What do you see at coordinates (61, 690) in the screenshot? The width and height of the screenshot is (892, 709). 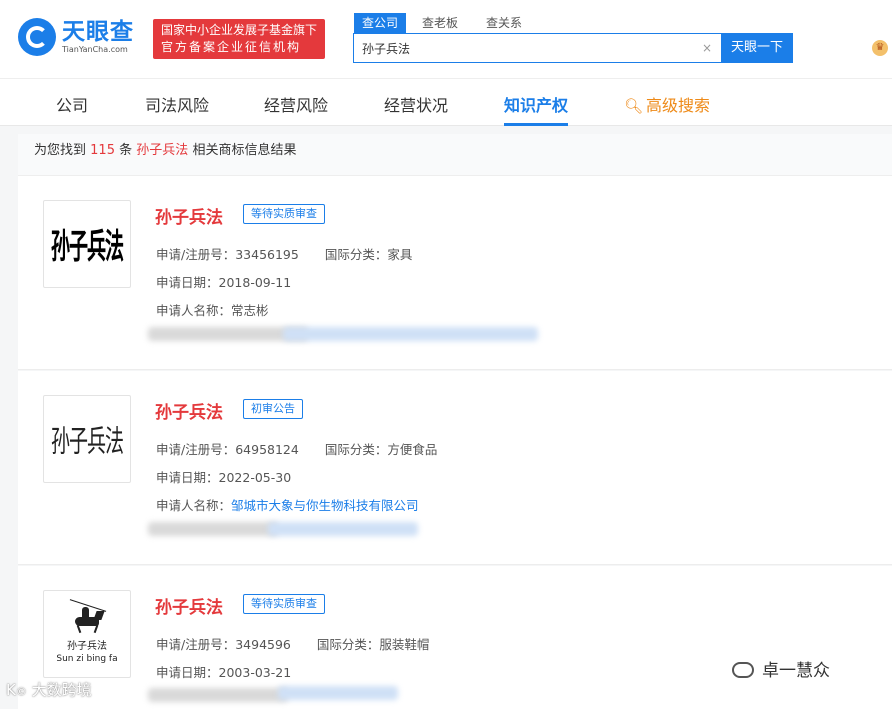 I see `watermark-left-text: 大数跨境` at bounding box center [61, 690].